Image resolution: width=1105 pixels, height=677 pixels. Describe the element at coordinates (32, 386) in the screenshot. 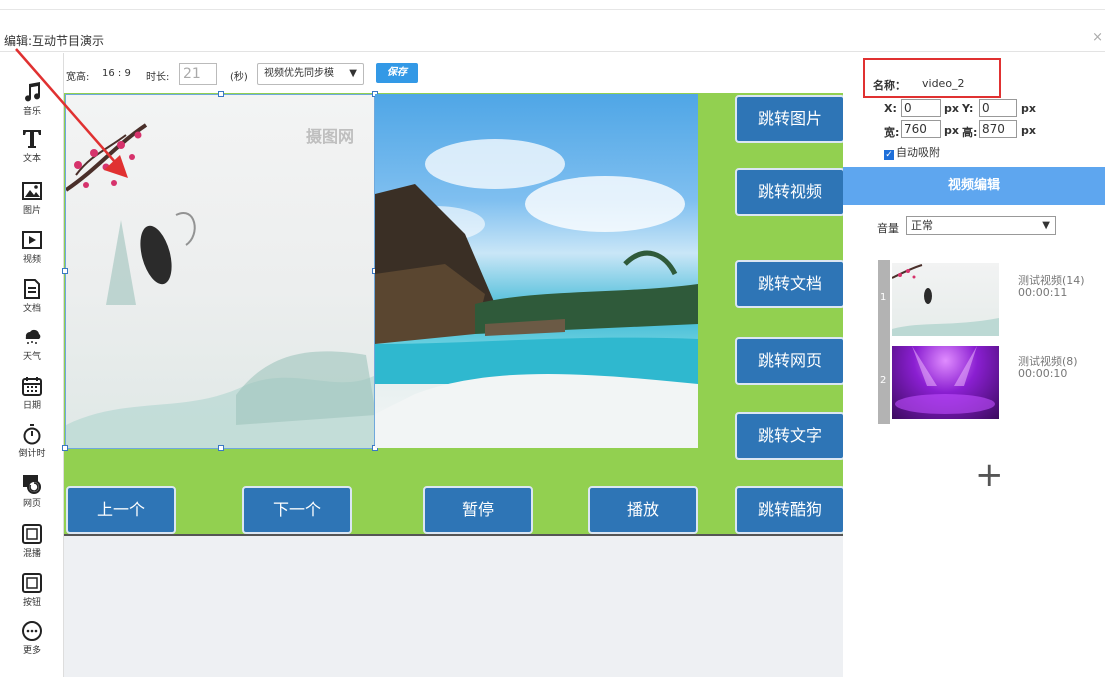

I see `calendar-icon` at that location.